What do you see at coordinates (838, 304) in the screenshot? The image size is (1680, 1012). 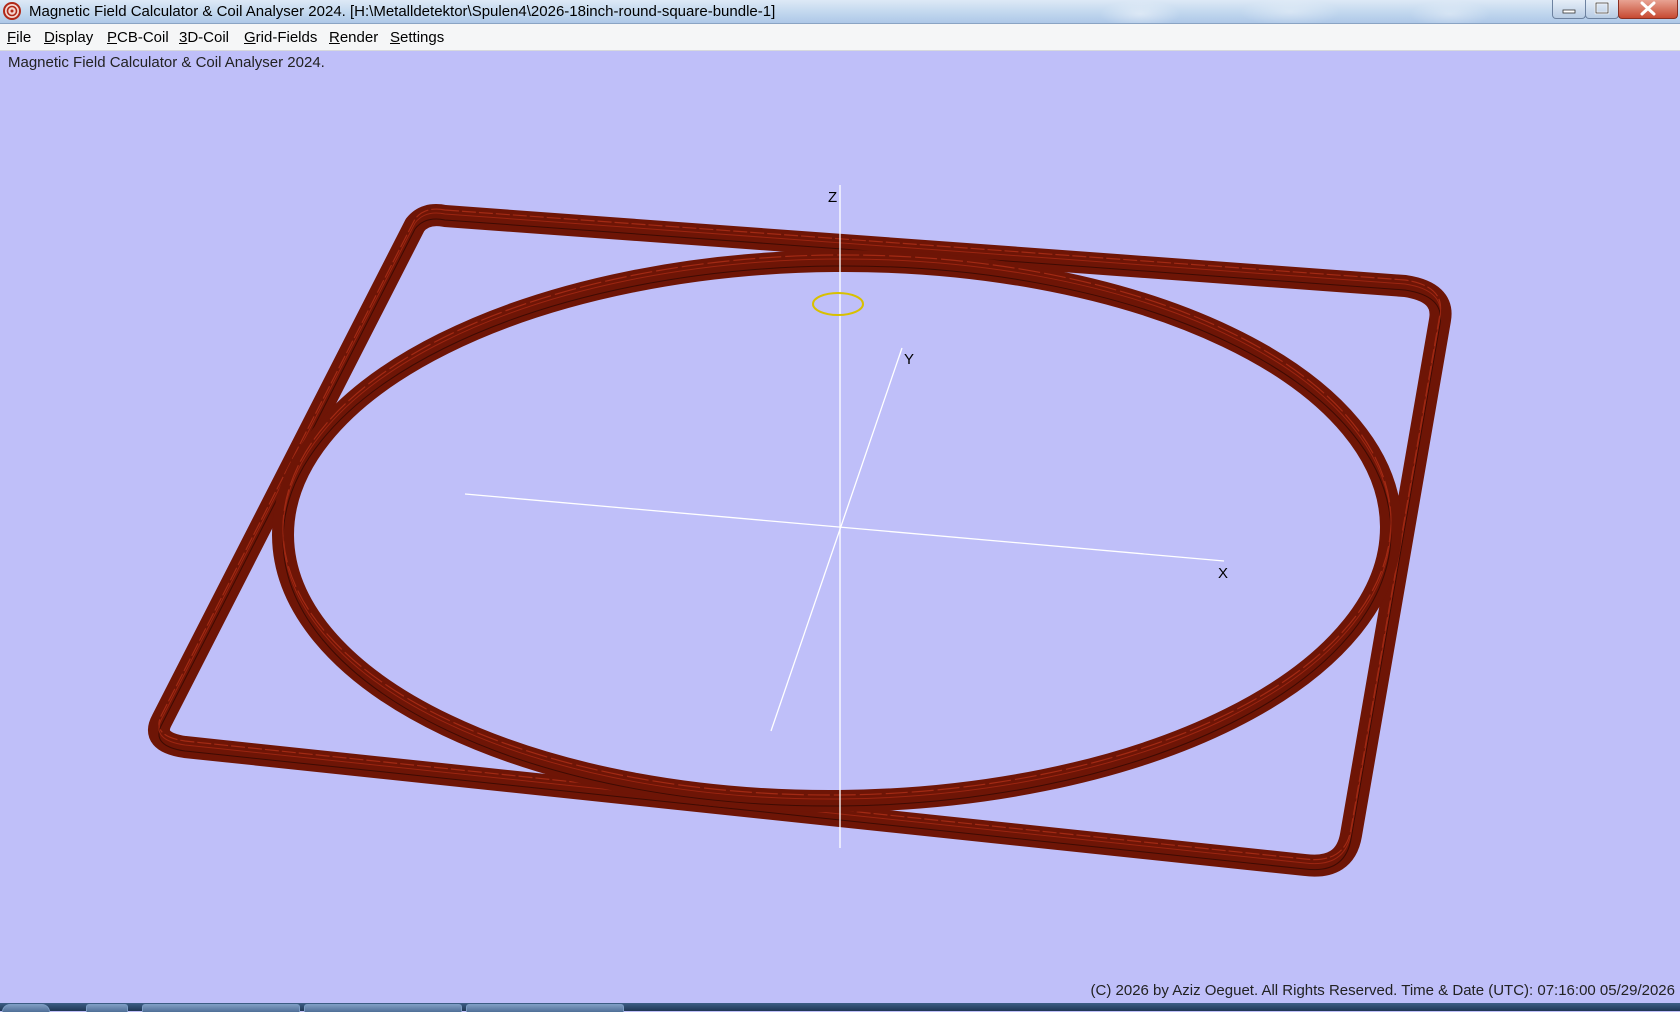 I see `field-probe-marker` at bounding box center [838, 304].